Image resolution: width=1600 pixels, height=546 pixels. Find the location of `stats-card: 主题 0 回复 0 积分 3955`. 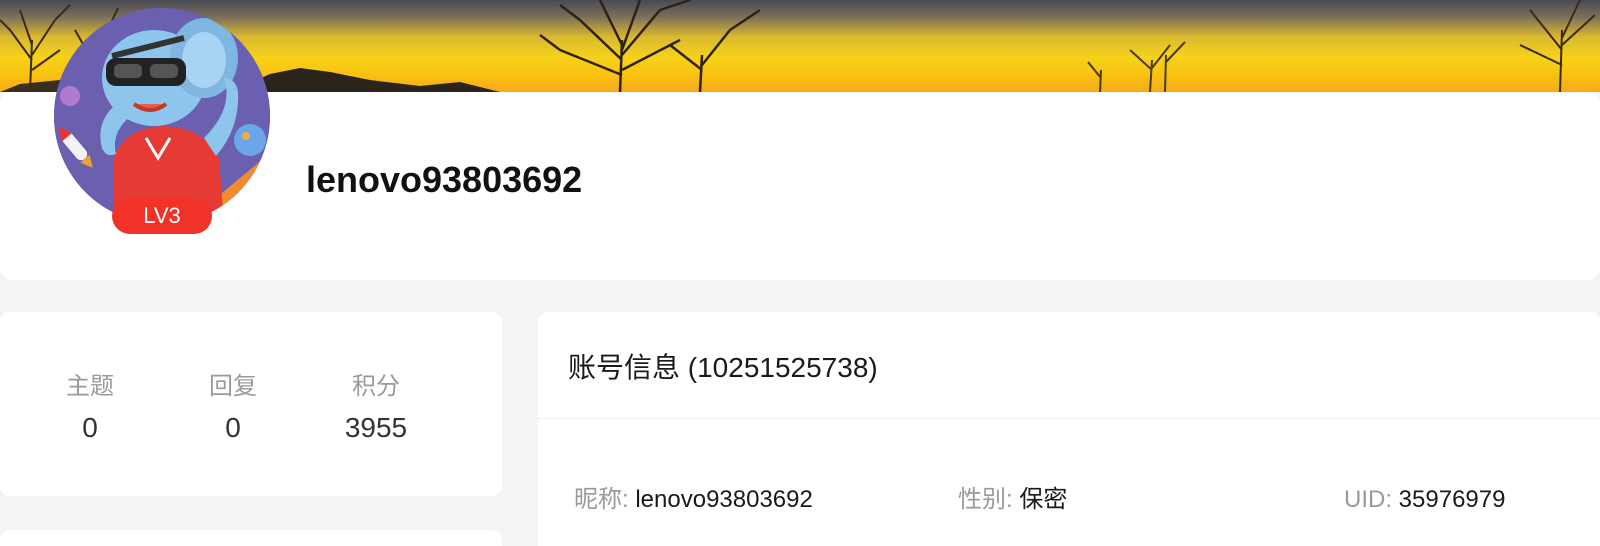

stats-card: 主题 0 回复 0 积分 3955 is located at coordinates (251, 404).